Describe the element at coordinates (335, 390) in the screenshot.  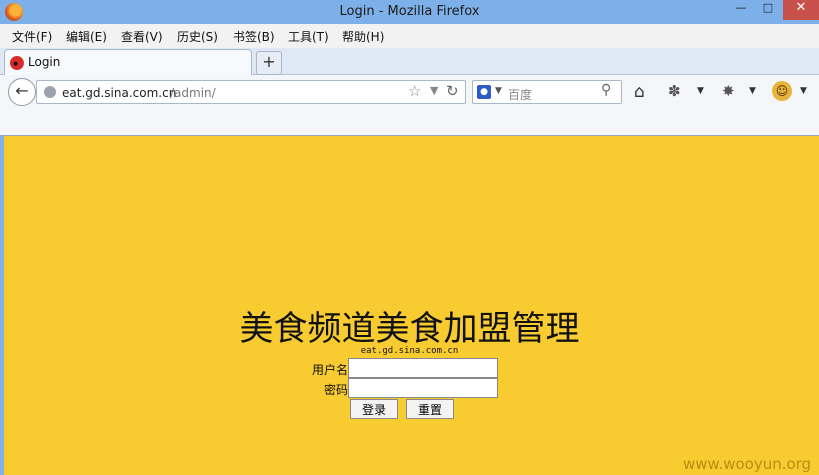
I see `password-label: 密码` at that location.